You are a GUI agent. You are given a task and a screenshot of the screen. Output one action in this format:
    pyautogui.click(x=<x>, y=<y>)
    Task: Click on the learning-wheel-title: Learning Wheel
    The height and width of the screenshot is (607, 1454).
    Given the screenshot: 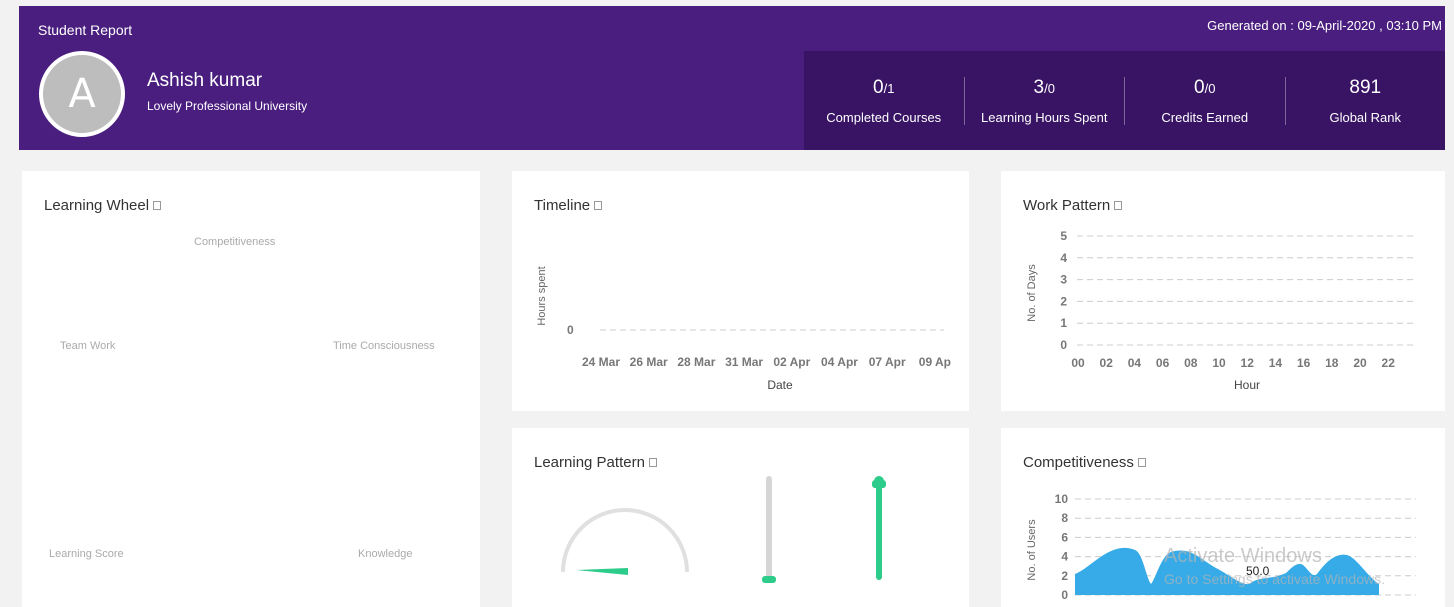 What is the action you would take?
    pyautogui.click(x=103, y=205)
    